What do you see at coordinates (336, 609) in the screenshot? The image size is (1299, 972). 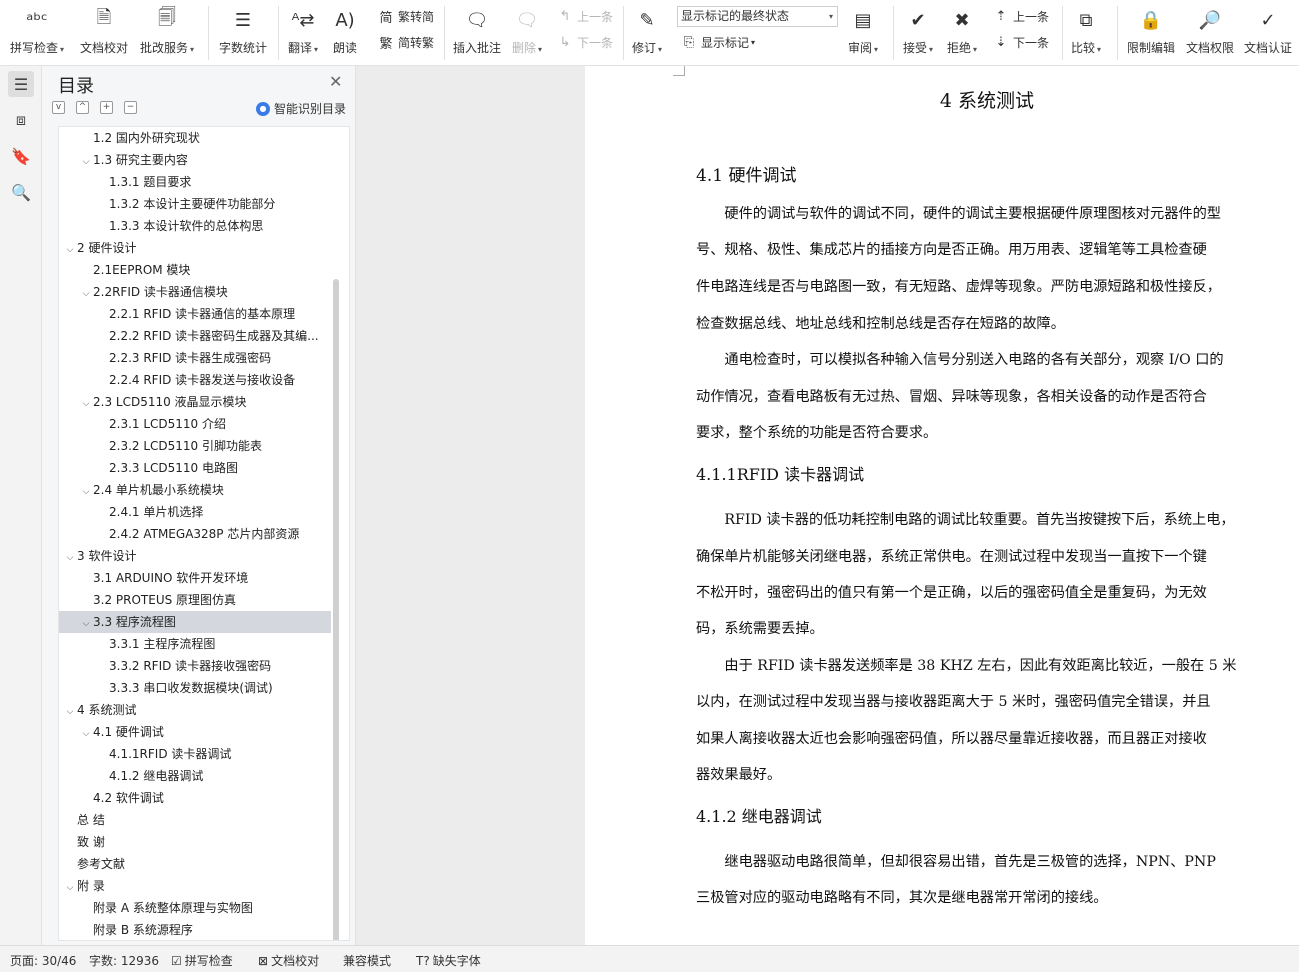 I see `toc-scrollbar` at bounding box center [336, 609].